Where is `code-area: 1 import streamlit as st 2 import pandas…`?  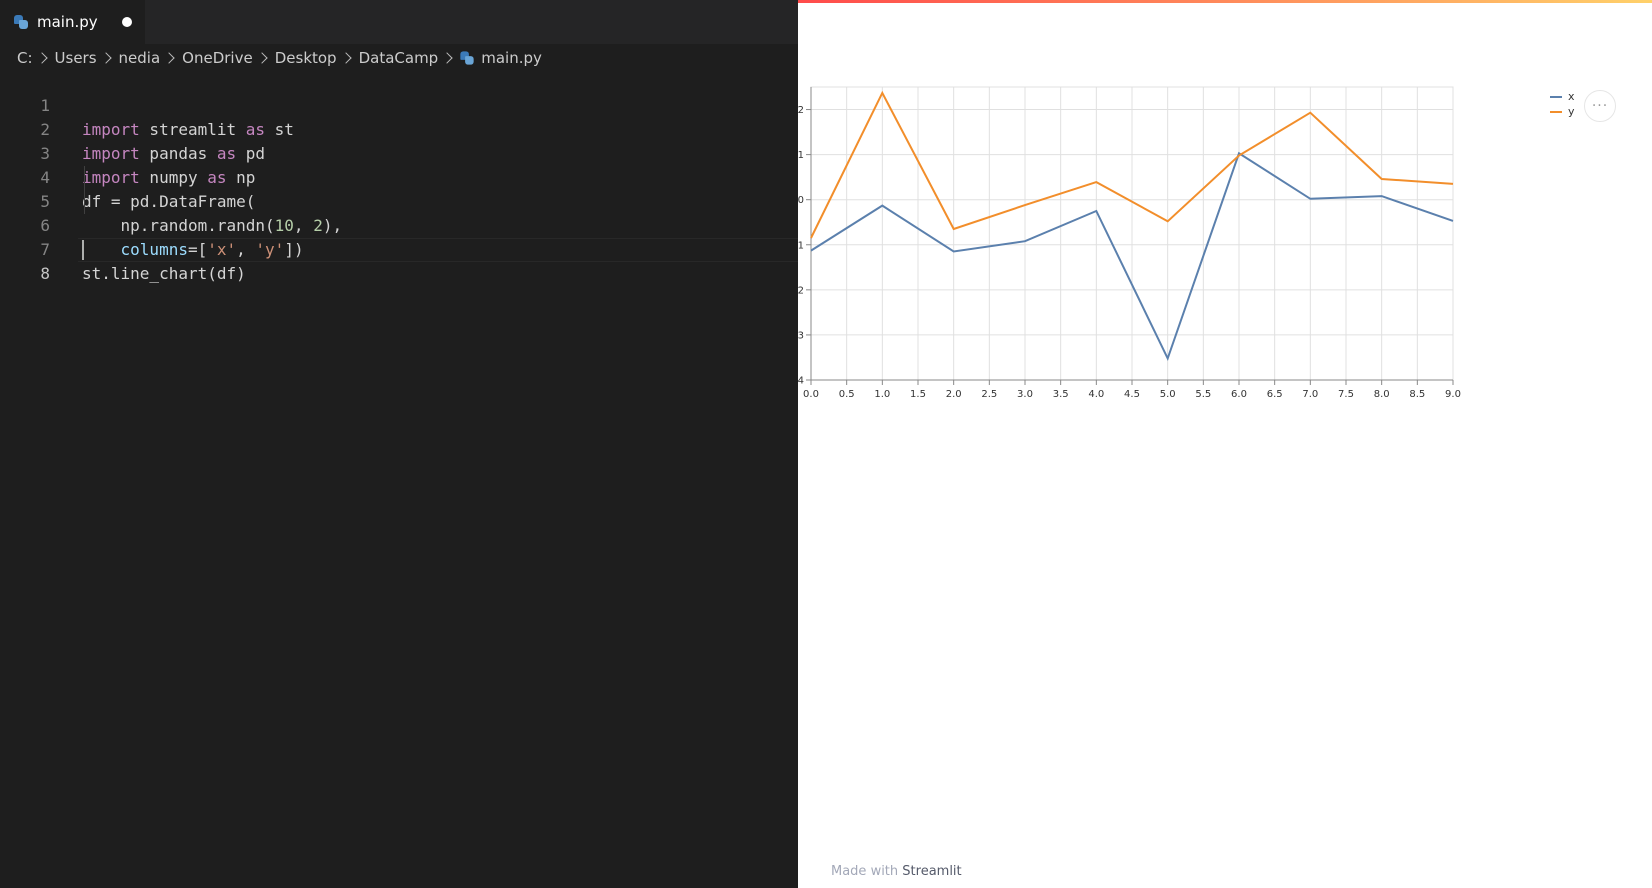 code-area: 1 import streamlit as st 2 import pandas… is located at coordinates (399, 176).